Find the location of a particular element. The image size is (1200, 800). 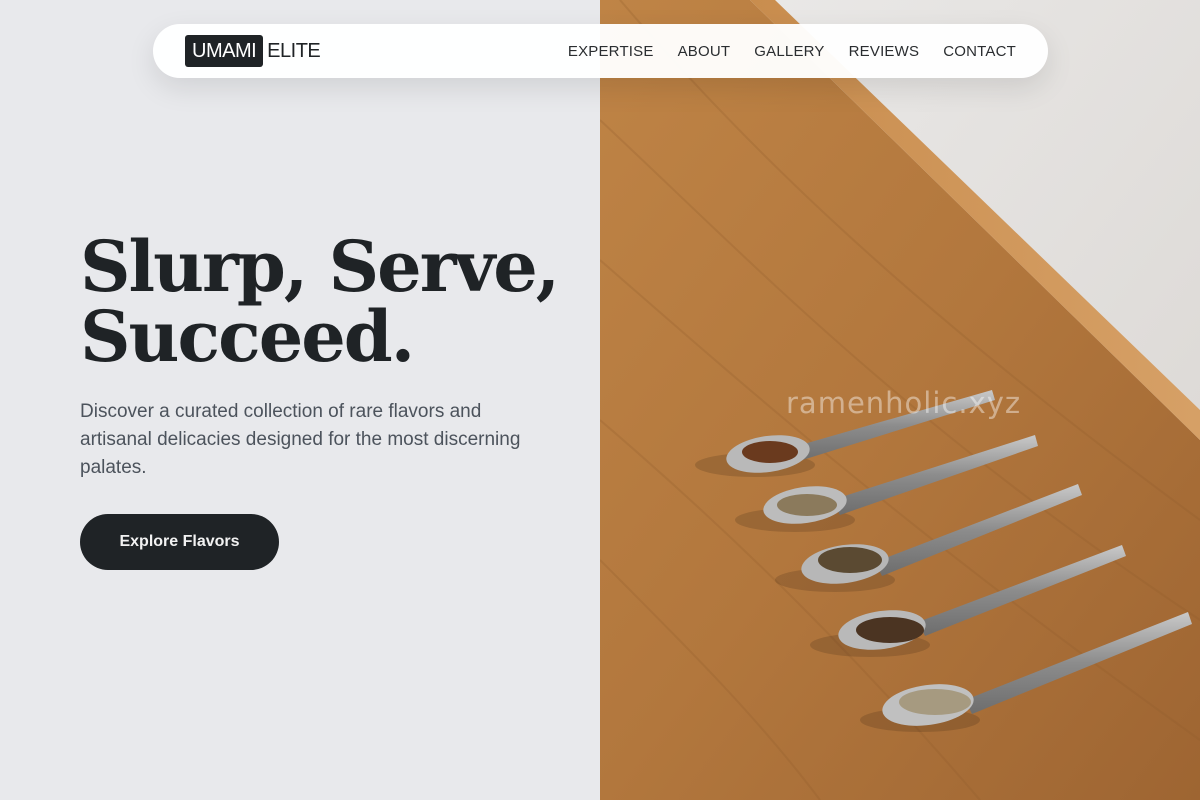

nav-link-gallery: GALLERY is located at coordinates (789, 51).